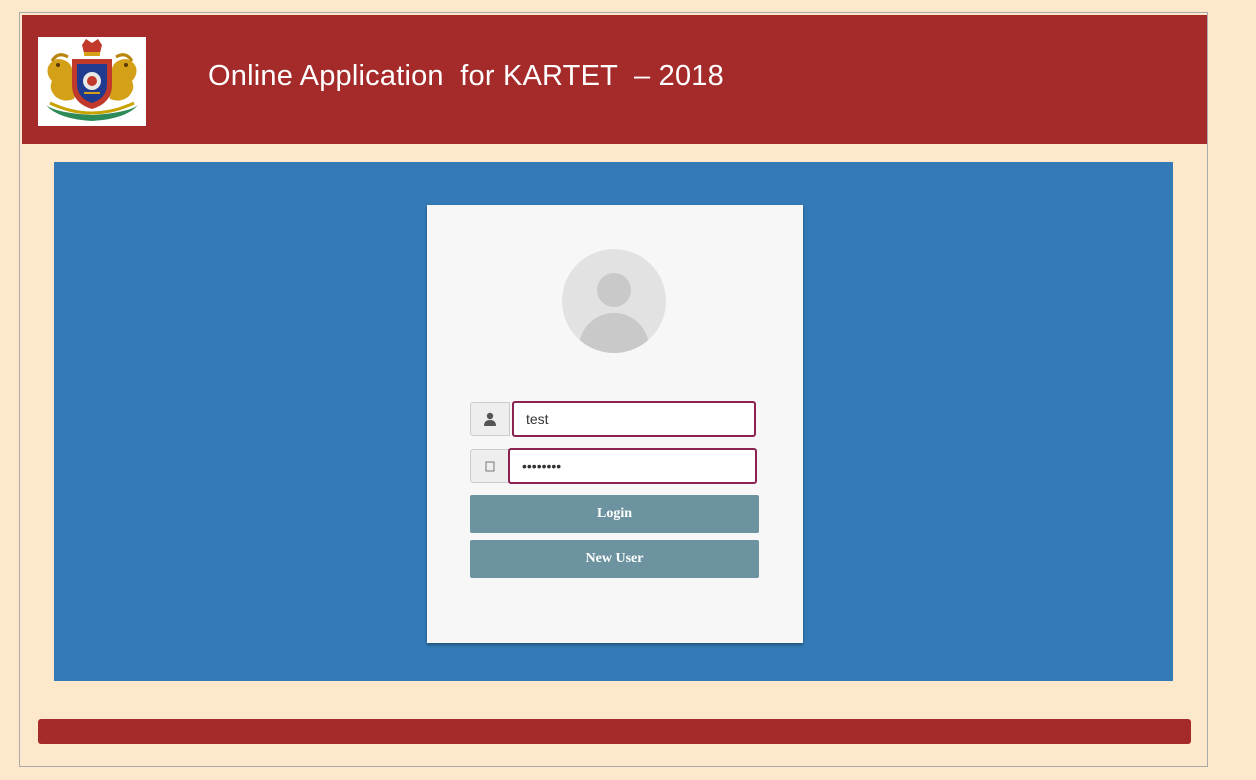 The width and height of the screenshot is (1256, 780). I want to click on lock-icon, so click(490, 466).